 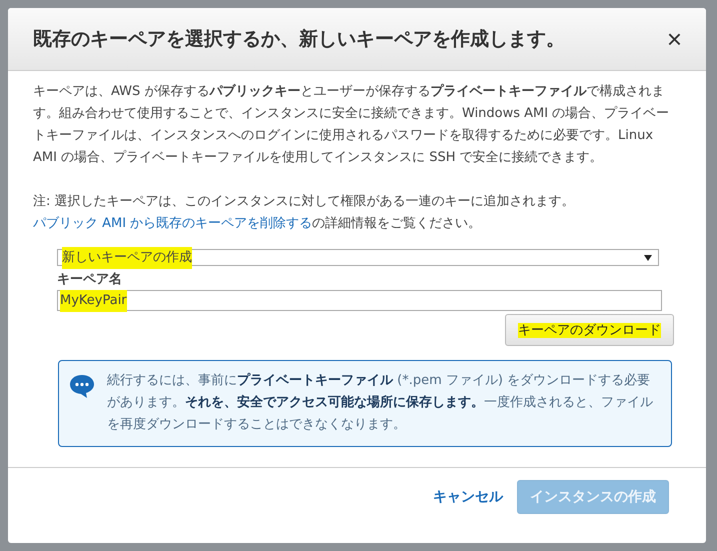 What do you see at coordinates (358, 257) in the screenshot?
I see `keypair-select: 新しいキーペアの作成` at bounding box center [358, 257].